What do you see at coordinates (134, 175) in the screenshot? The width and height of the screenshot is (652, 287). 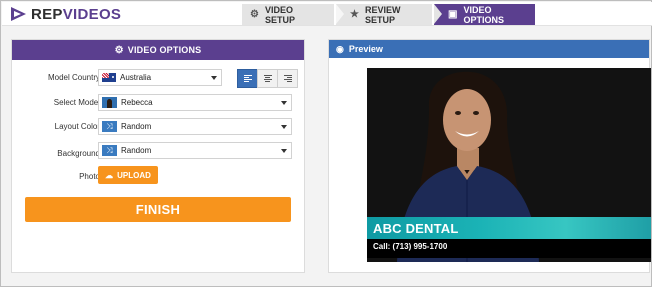 I see `upload-label: UPLOAD` at bounding box center [134, 175].